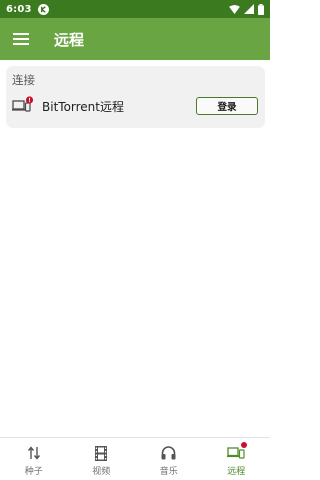 The width and height of the screenshot is (320, 480). I want to click on nav-label: 远程, so click(236, 472).